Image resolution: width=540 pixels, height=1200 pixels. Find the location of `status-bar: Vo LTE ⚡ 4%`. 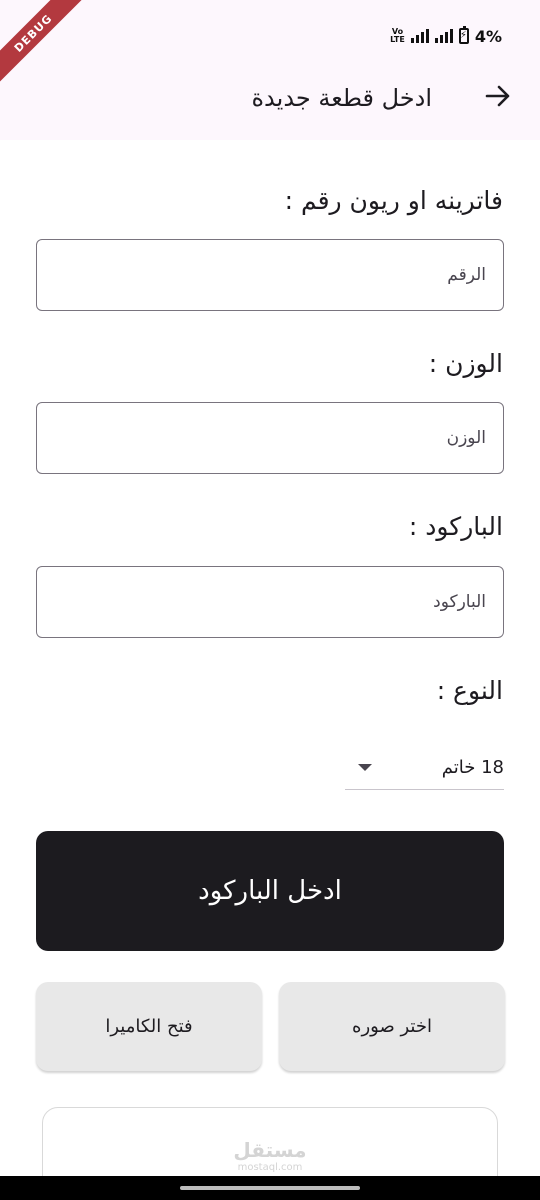

status-bar: Vo LTE ⚡ 4% is located at coordinates (446, 36).